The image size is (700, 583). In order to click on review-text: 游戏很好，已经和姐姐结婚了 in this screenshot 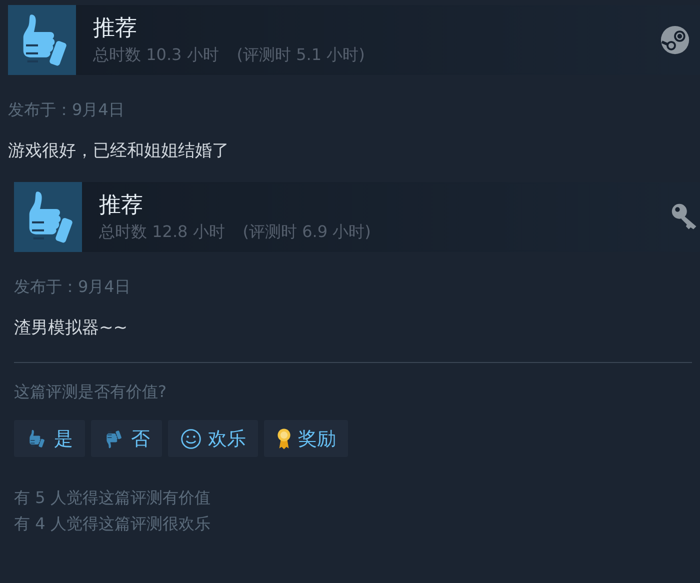, I will do `click(119, 151)`.